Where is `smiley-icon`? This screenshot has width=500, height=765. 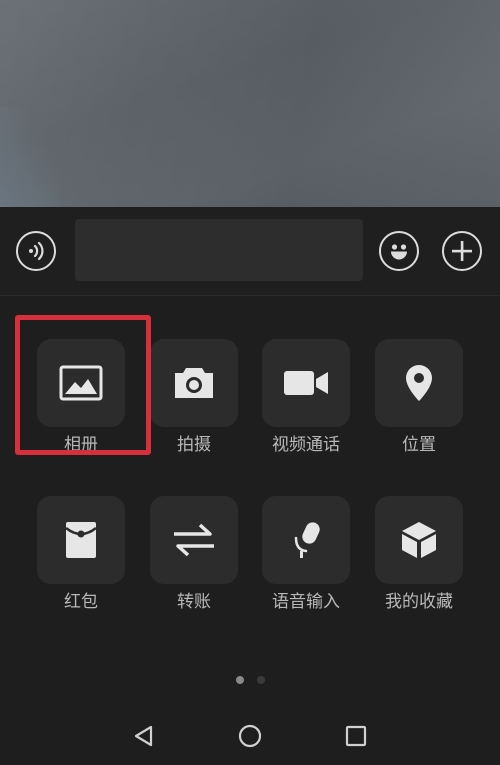 smiley-icon is located at coordinates (399, 252).